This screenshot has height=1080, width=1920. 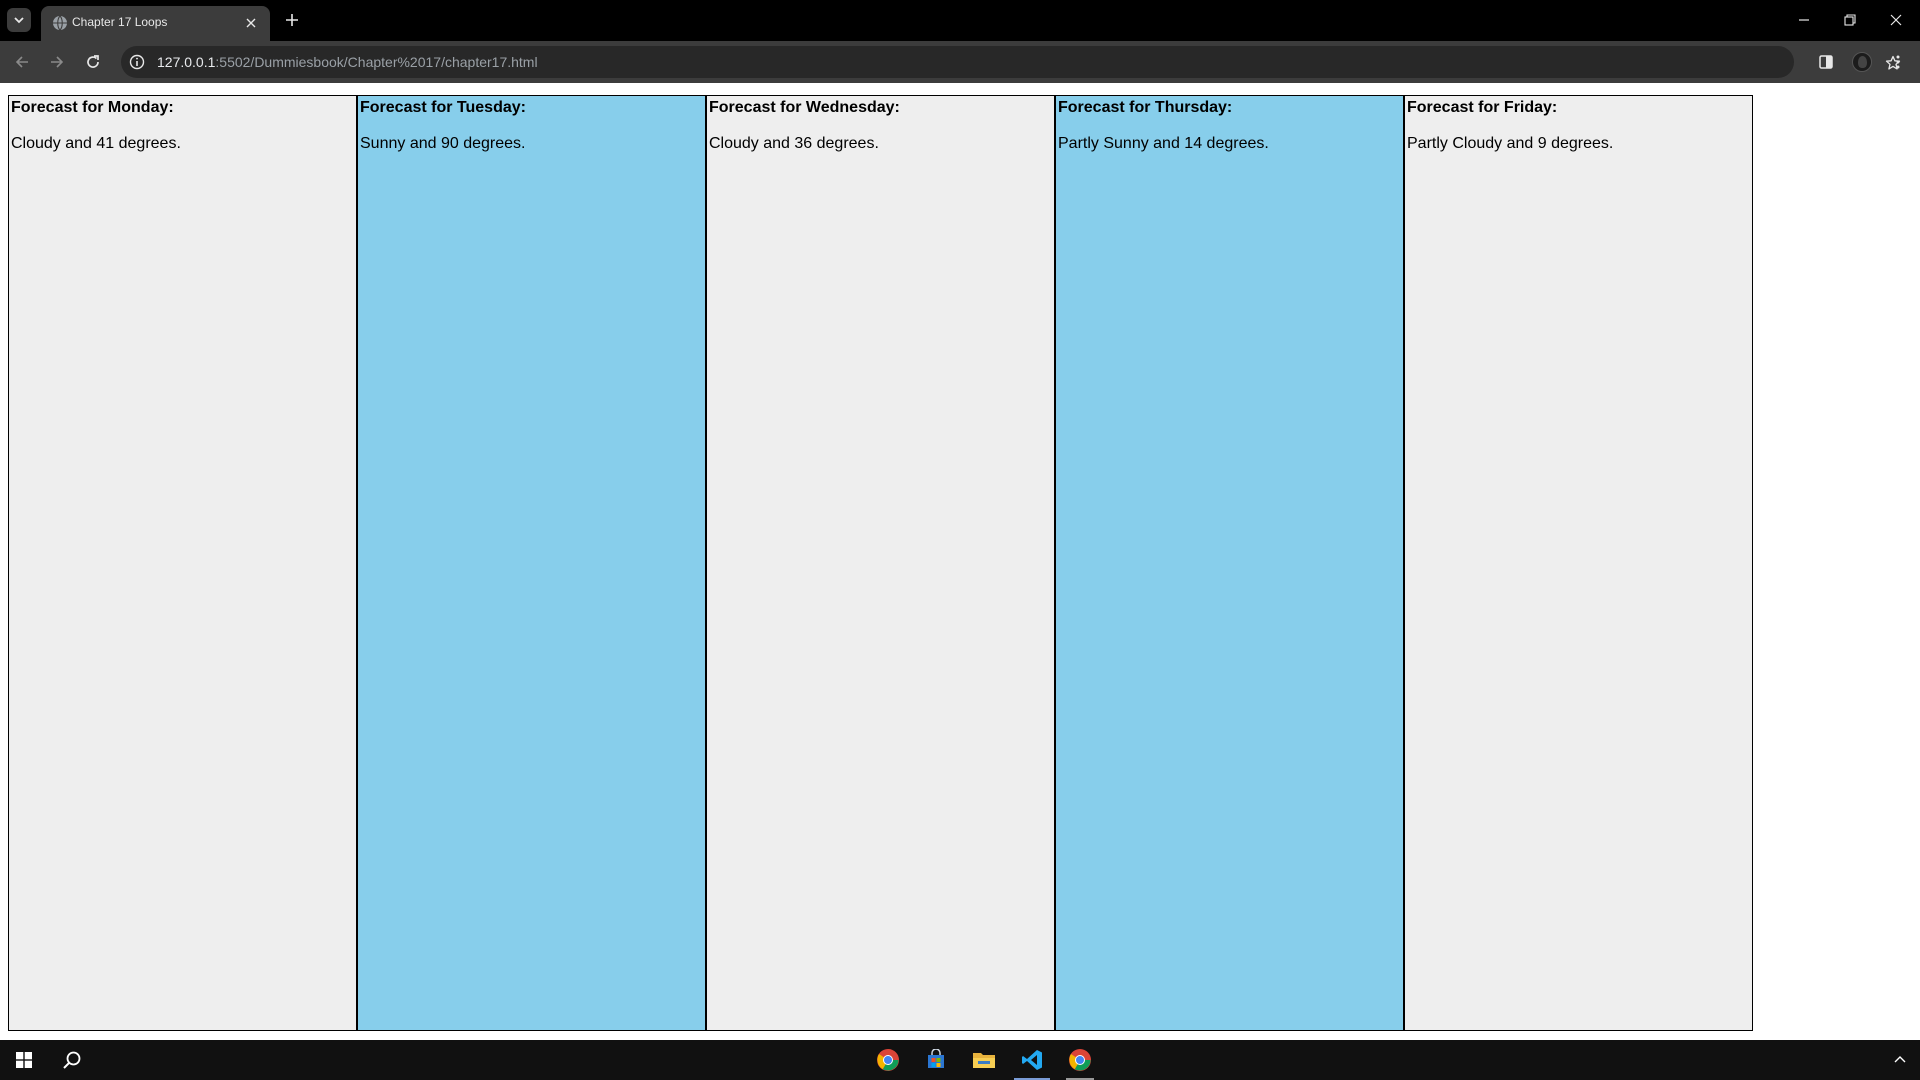 I want to click on taskbar-search-button, so click(x=72, y=1060).